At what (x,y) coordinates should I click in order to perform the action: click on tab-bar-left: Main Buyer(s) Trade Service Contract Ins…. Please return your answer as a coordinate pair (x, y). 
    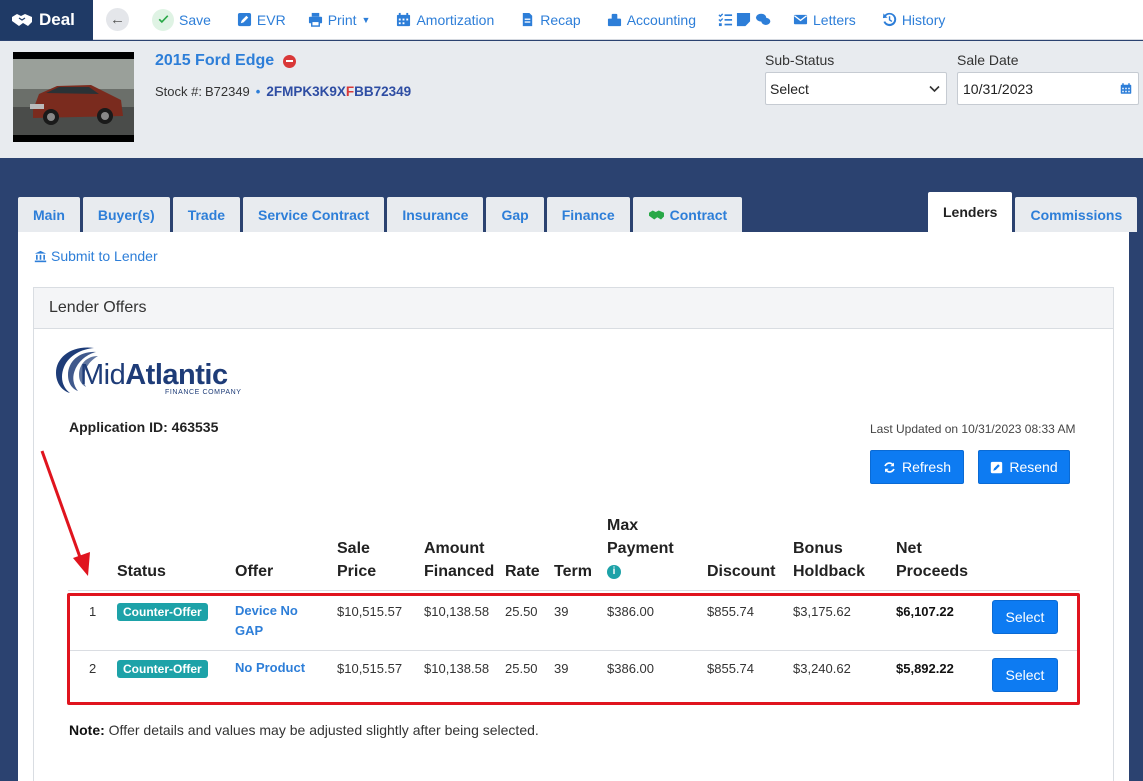
    Looking at the image, I should click on (380, 214).